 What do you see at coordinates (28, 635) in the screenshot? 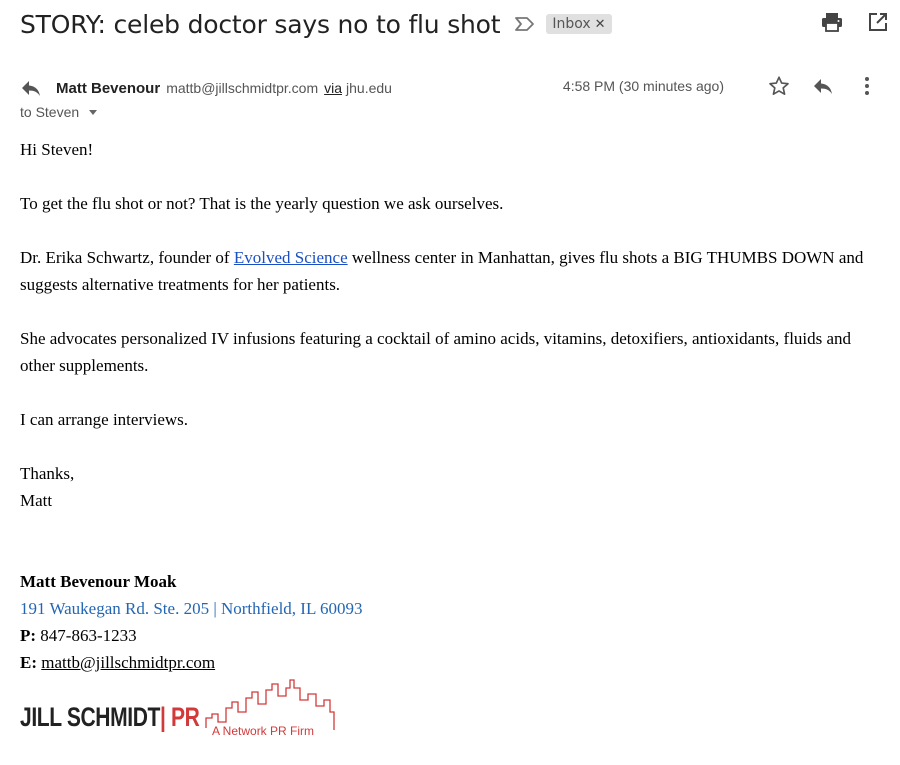
I see `phone-label: P:` at bounding box center [28, 635].